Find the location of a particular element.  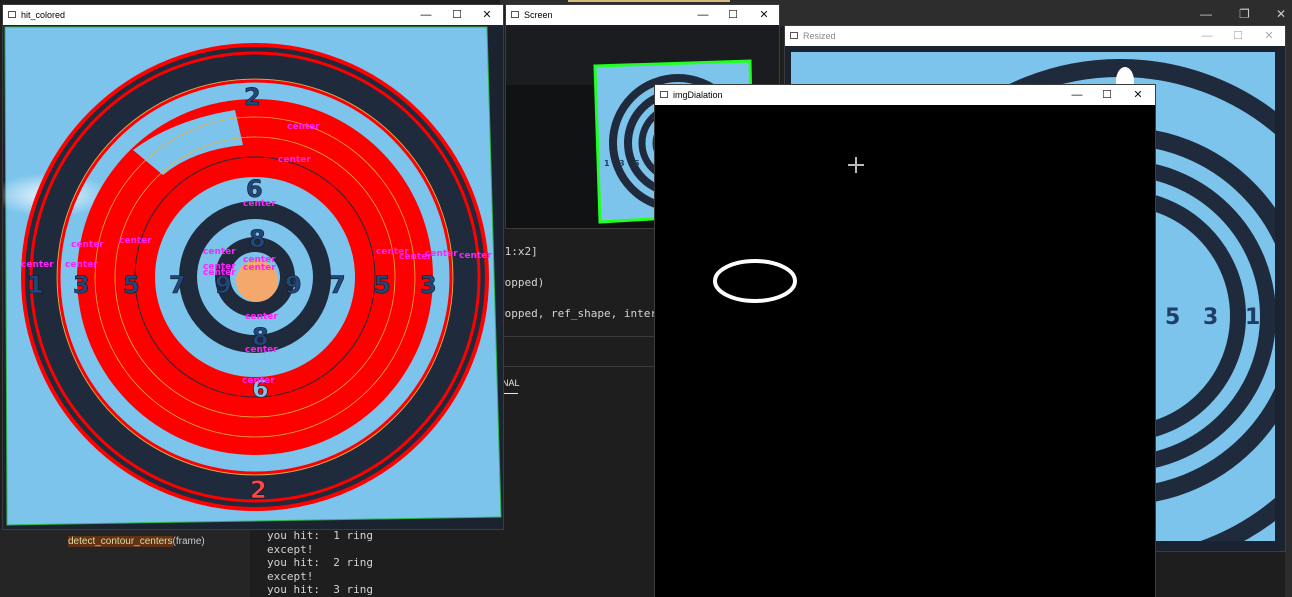

editor-close-button: ✕ is located at coordinates (1281, 14).